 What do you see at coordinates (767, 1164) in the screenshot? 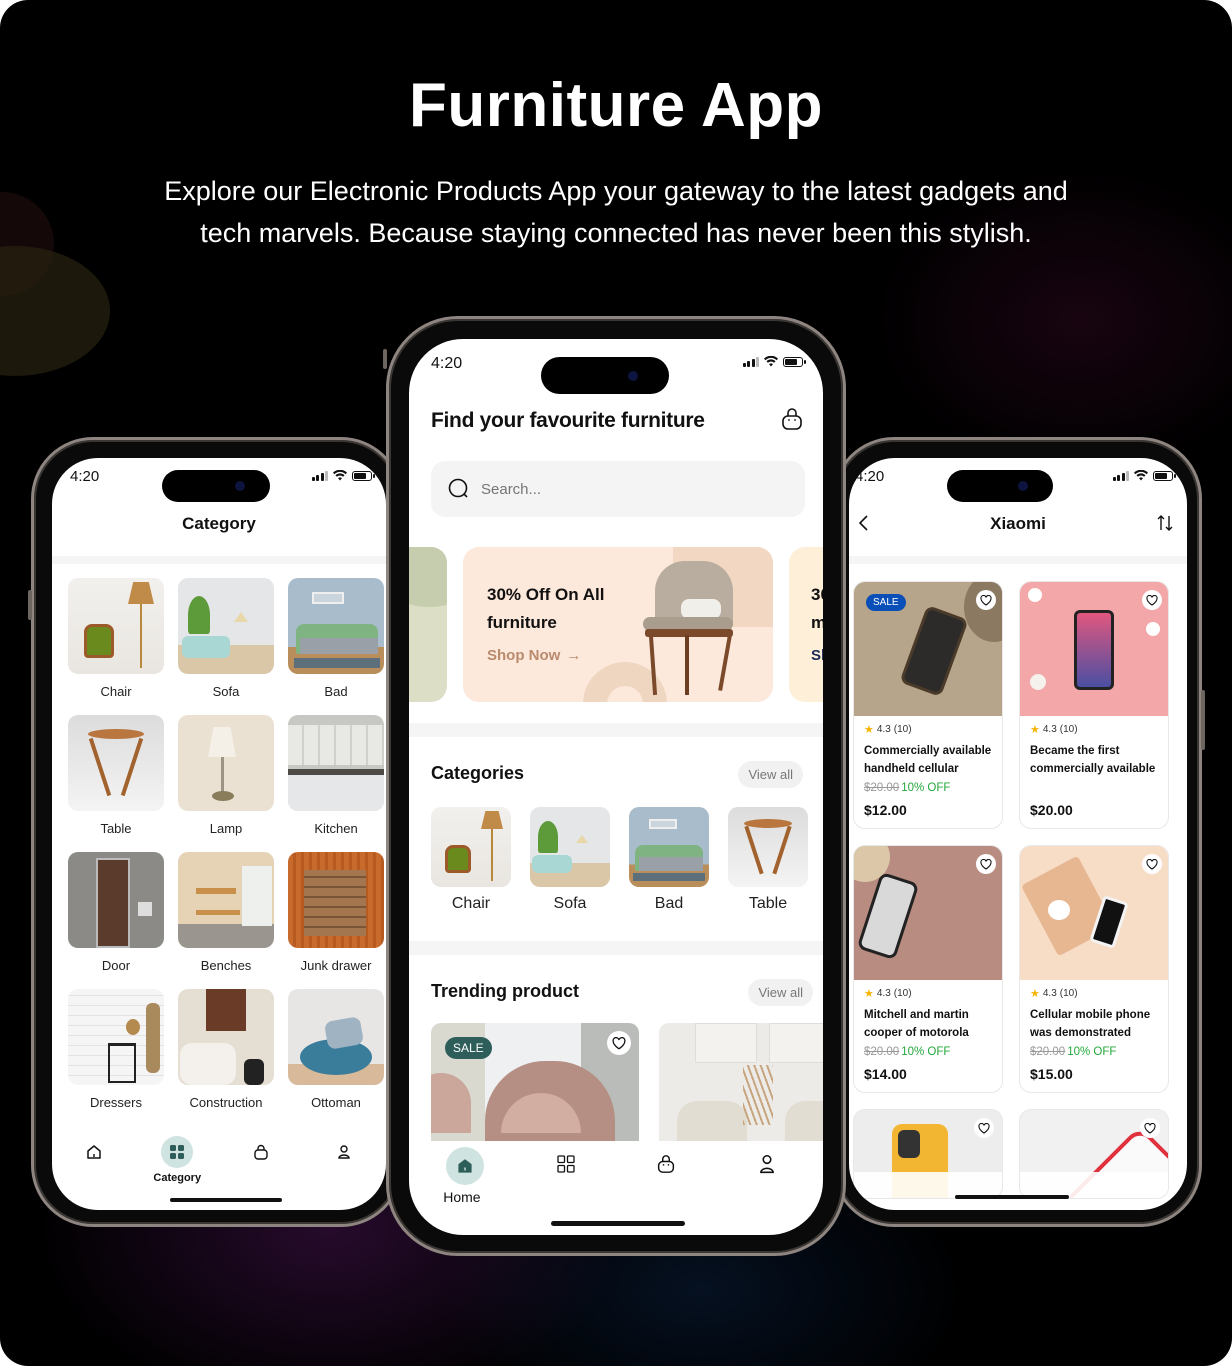
I see `tab-profile` at bounding box center [767, 1164].